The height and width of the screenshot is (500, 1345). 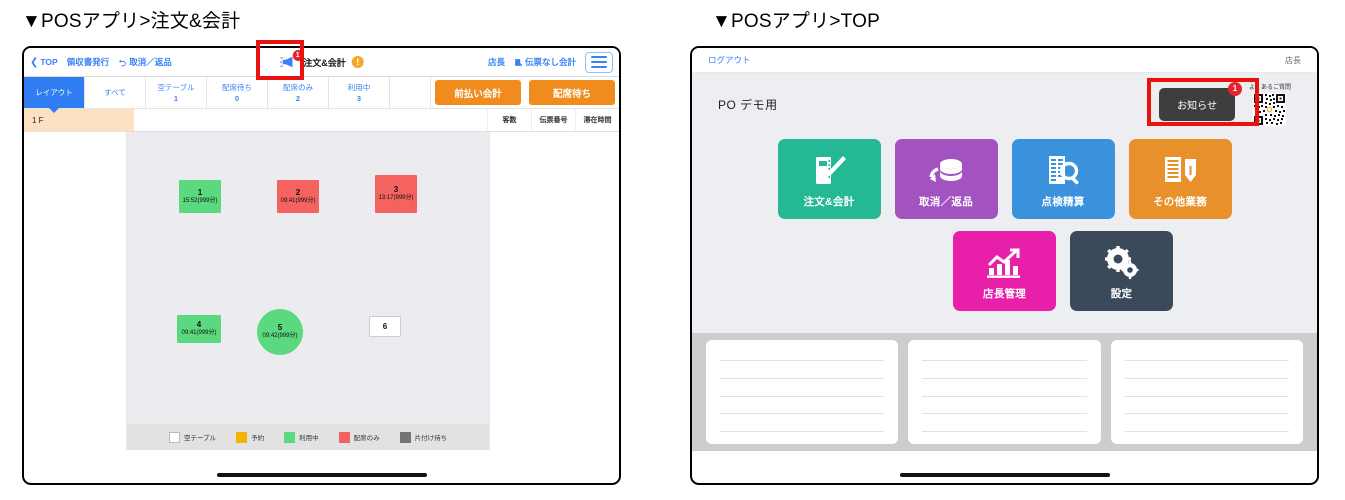 What do you see at coordinates (829, 171) in the screenshot?
I see `order-pen-icon` at bounding box center [829, 171].